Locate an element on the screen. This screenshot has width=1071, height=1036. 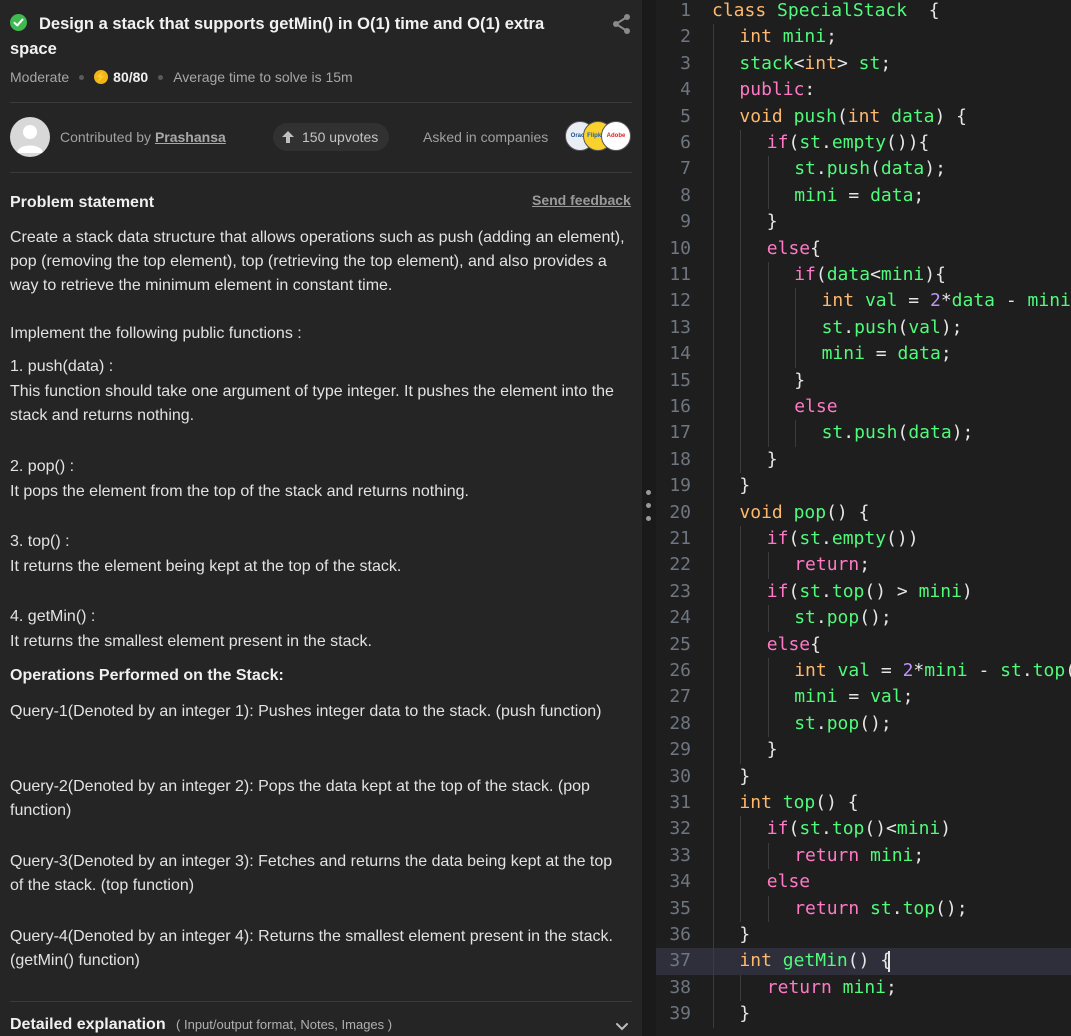
code-line: 3 stack<int> st; is located at coordinates (863, 64).